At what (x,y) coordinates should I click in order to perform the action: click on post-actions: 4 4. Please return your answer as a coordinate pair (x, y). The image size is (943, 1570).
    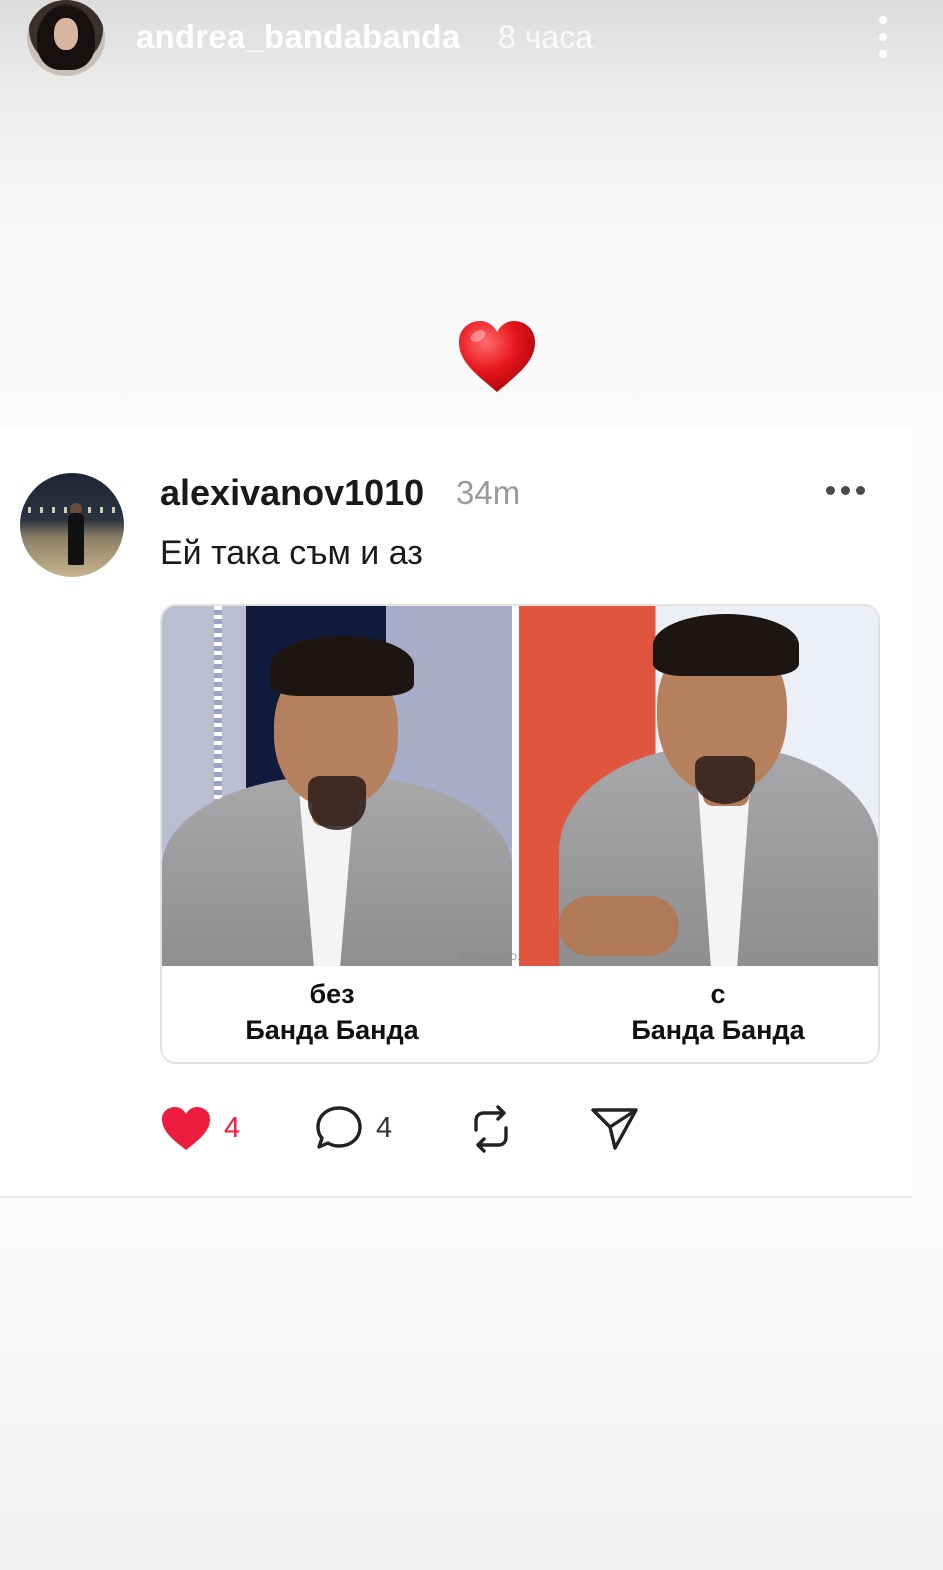
    Looking at the image, I should click on (420, 1129).